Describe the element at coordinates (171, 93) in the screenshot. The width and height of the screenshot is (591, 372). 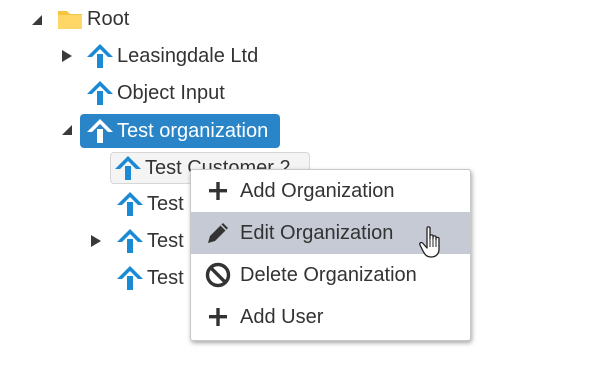
I see `tree-node-label: Object Input` at that location.